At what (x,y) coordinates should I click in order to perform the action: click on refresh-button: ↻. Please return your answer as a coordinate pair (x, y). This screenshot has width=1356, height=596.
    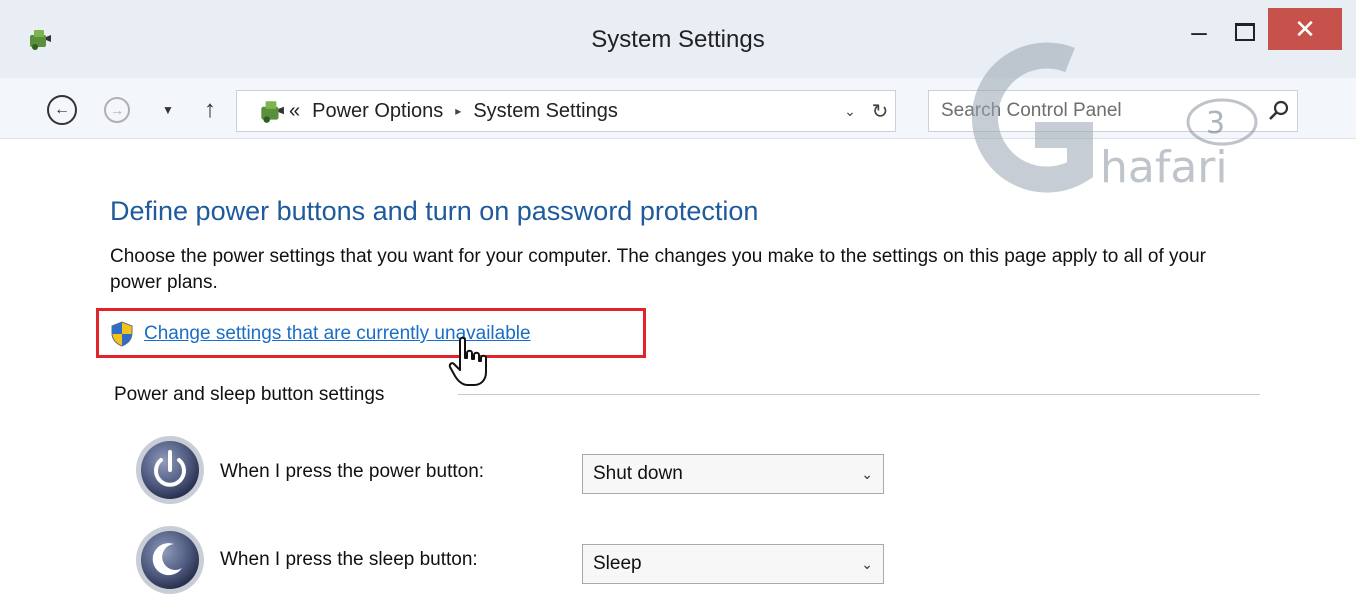
    Looking at the image, I should click on (880, 111).